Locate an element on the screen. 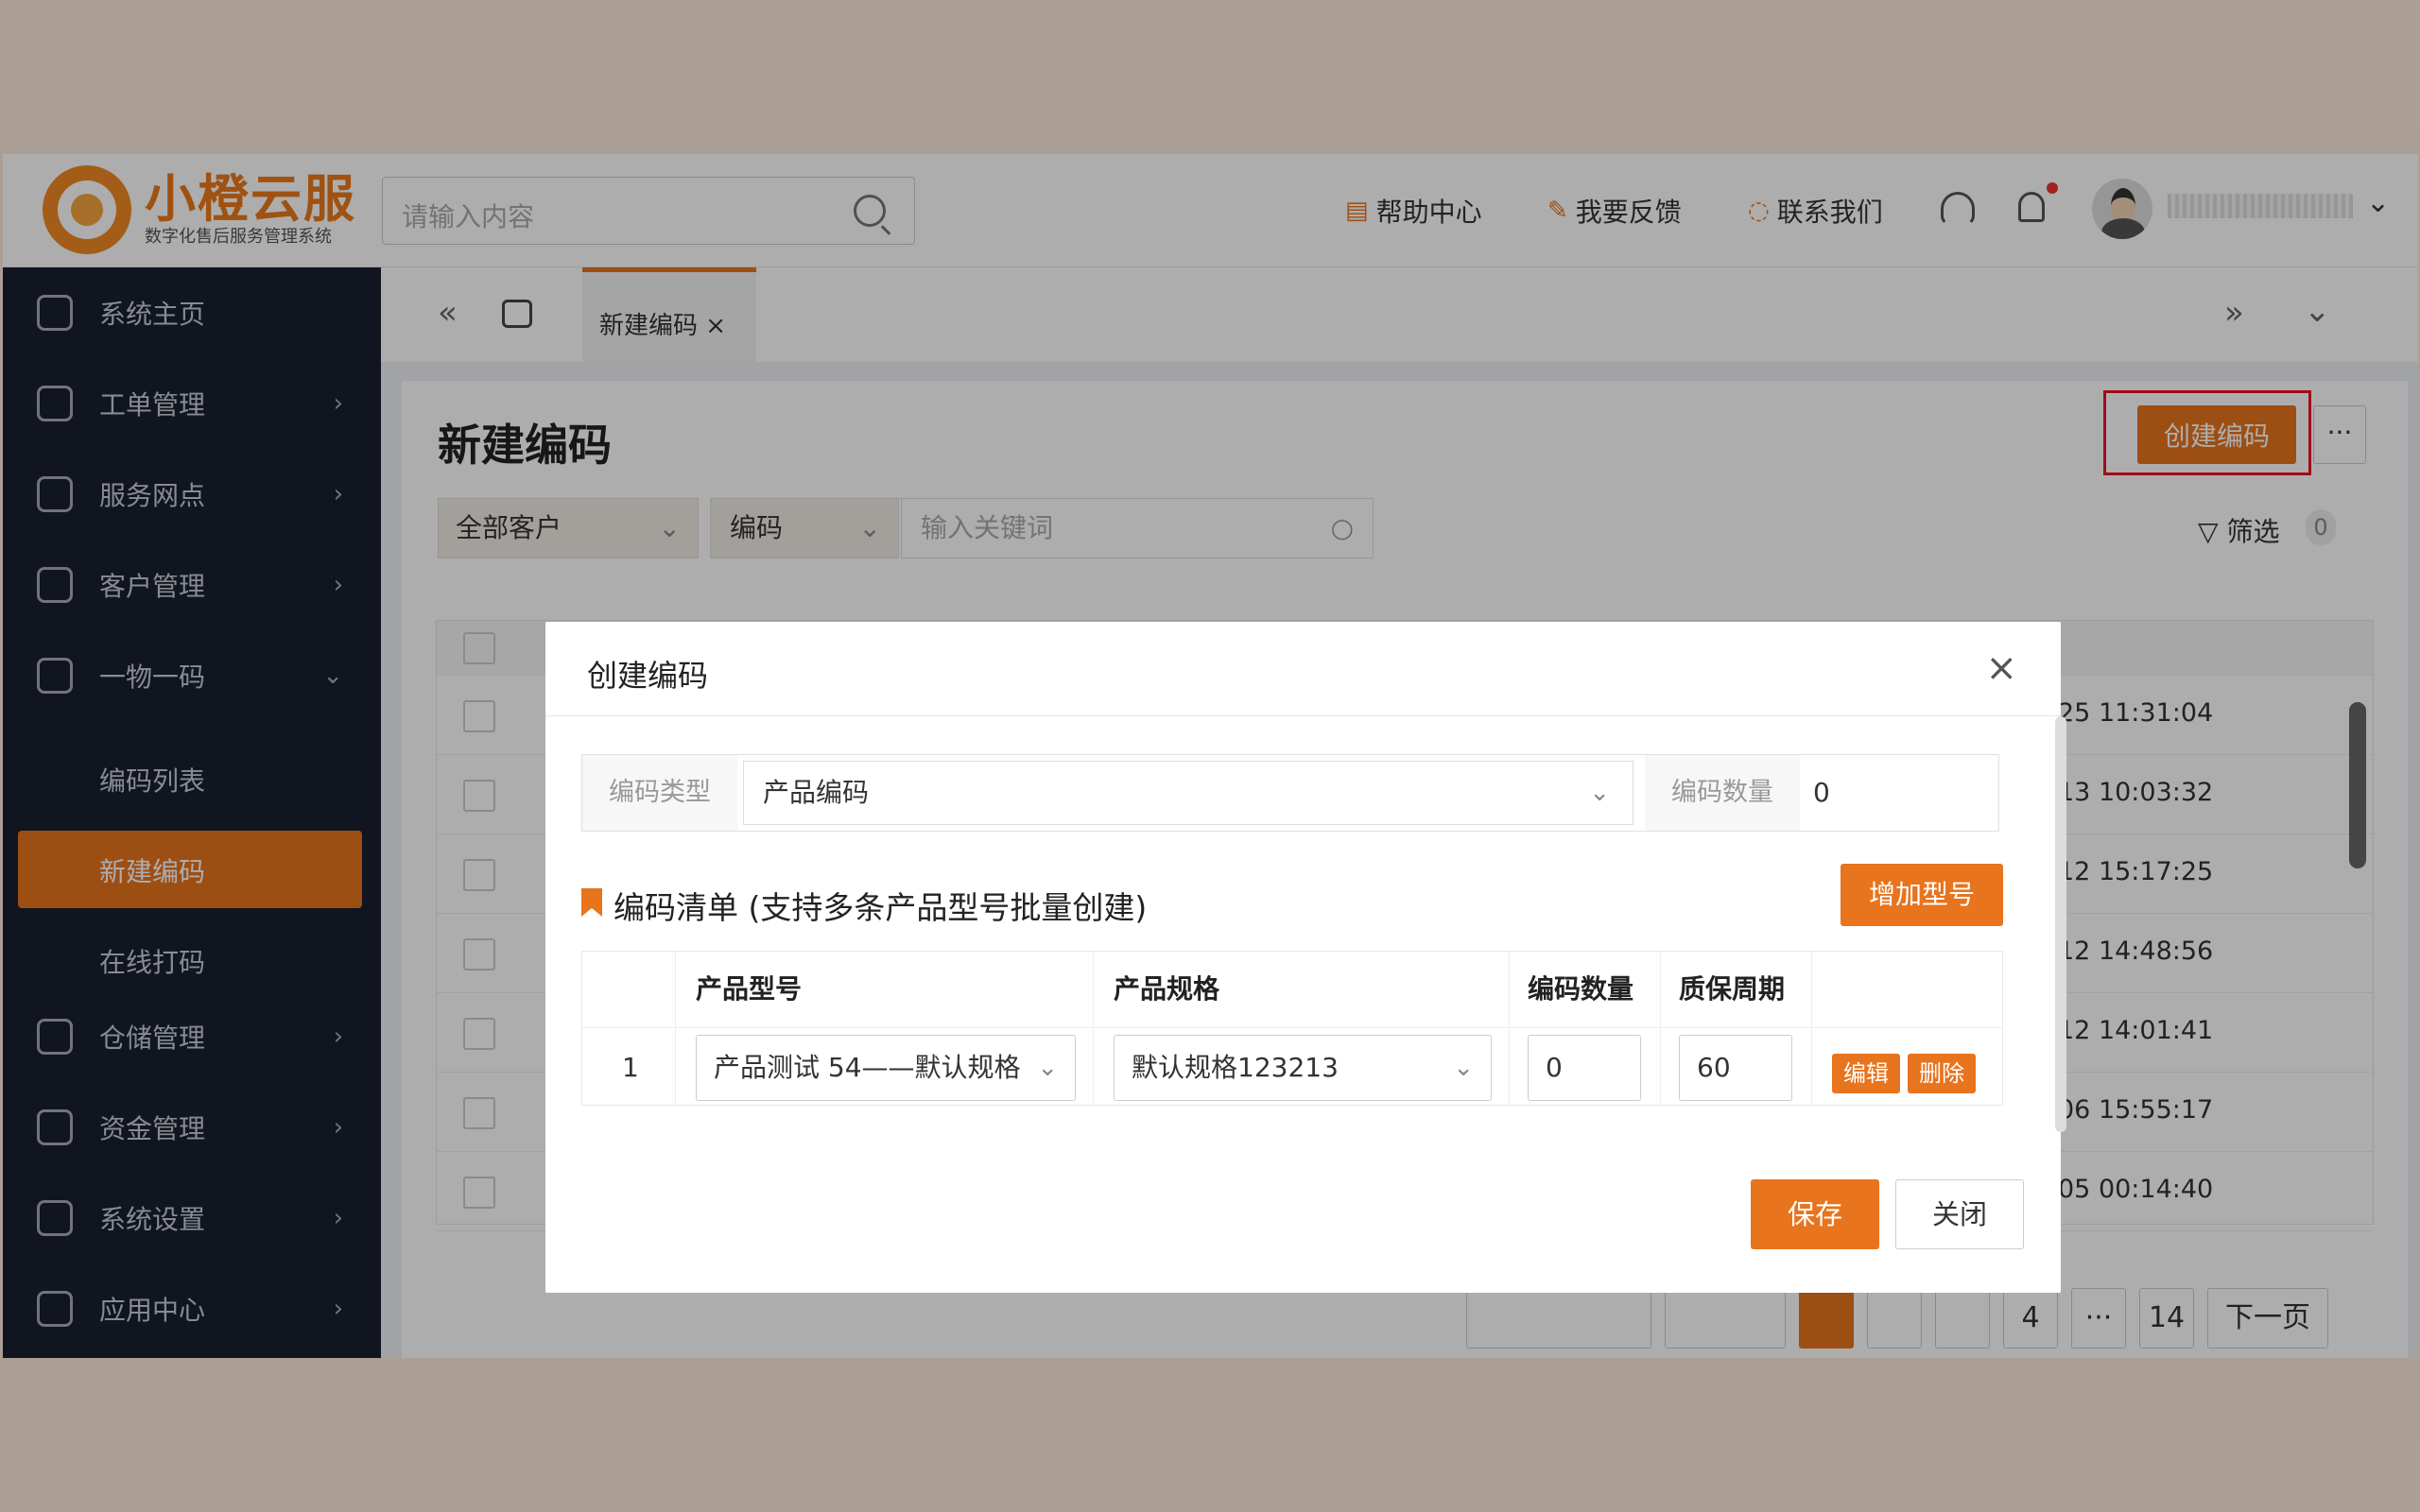 This screenshot has height=1512, width=2420. dialog-title: 创建编码 is located at coordinates (648, 676).